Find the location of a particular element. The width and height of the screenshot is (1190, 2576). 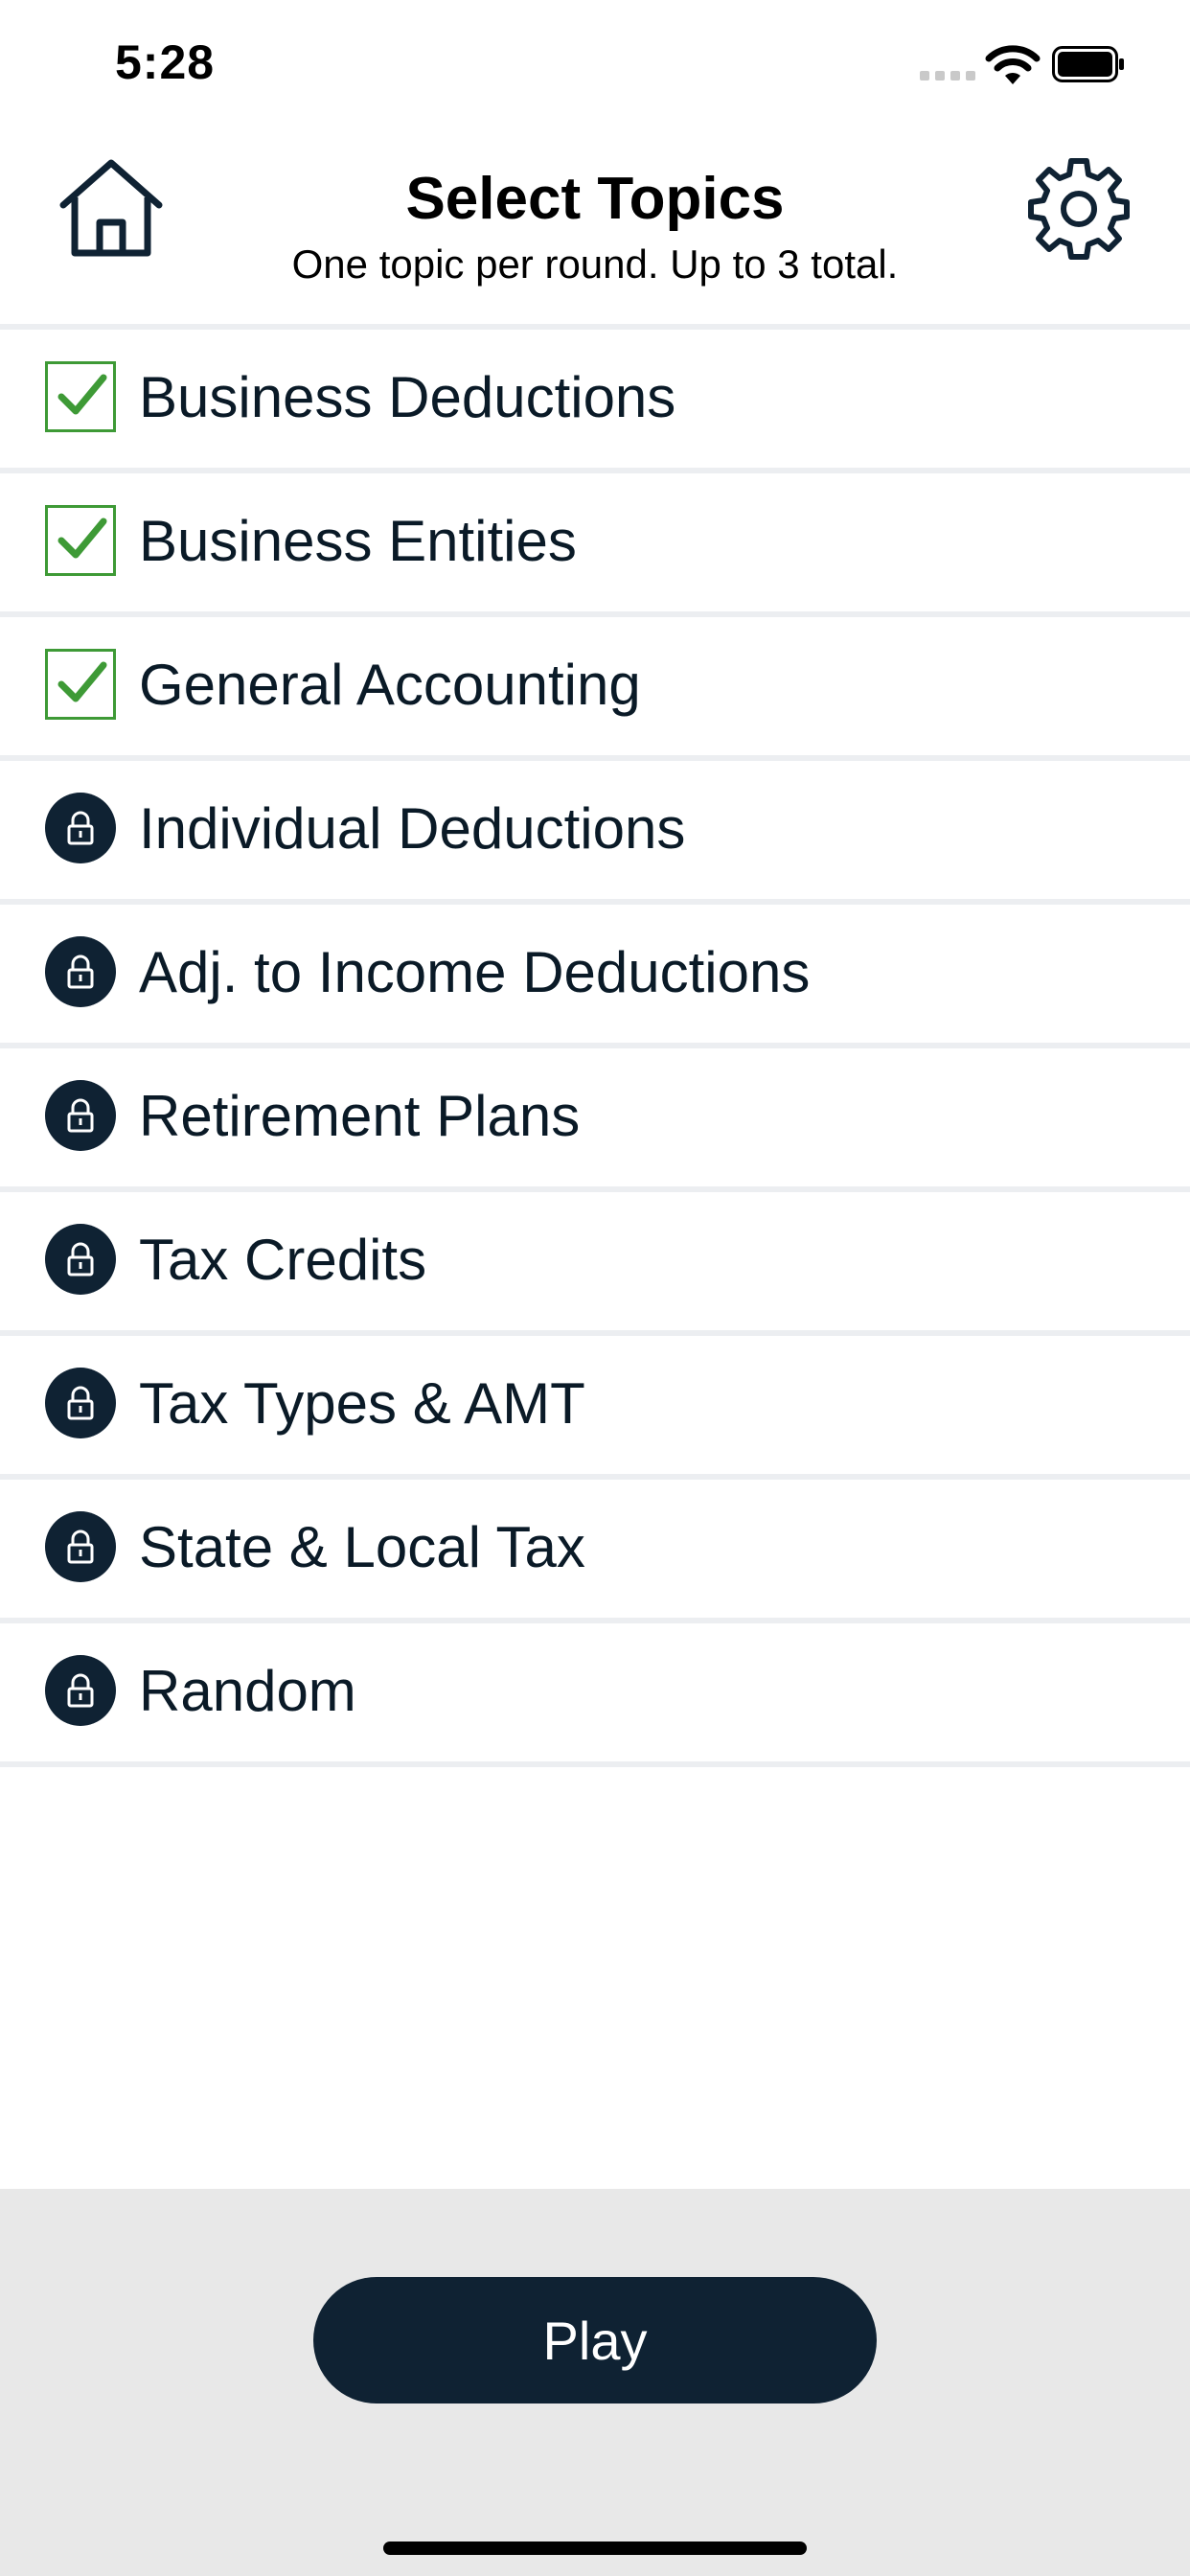

wifi-icon is located at coordinates (1013, 64).